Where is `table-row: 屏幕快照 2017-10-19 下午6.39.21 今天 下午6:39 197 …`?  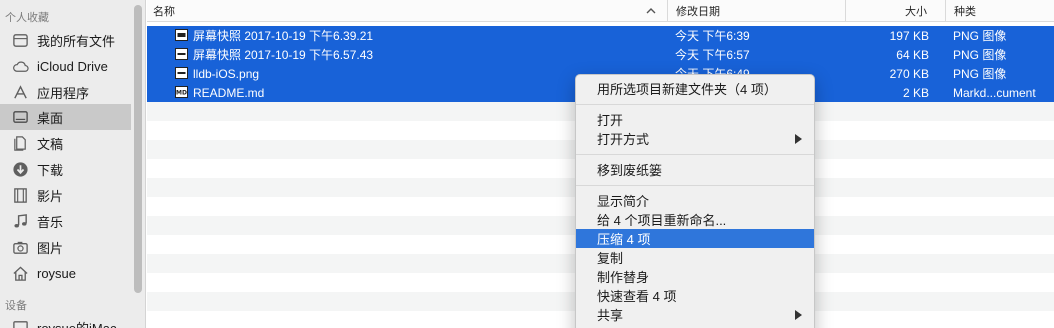
table-row: 屏幕快照 2017-10-19 下午6.39.21 今天 下午6:39 197 … is located at coordinates (600, 35).